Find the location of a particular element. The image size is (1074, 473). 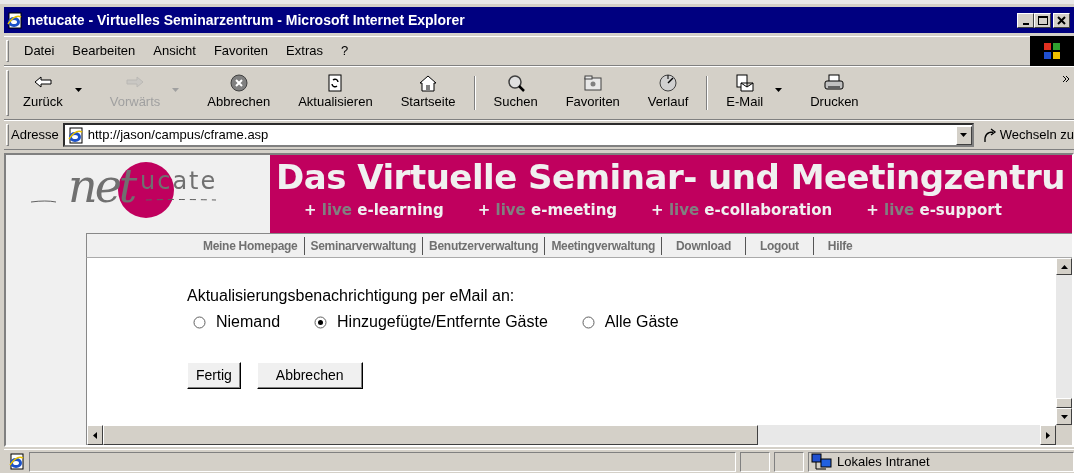

menu-item: Extras is located at coordinates (304, 51).